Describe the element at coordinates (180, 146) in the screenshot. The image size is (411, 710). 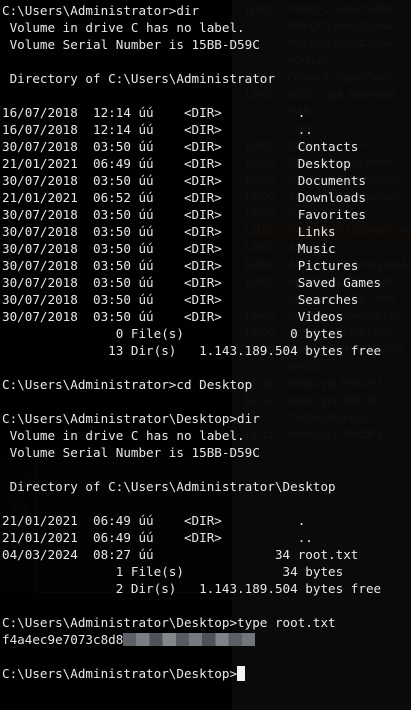
I see `console-line: 30/07/2018 03:50 úú <DIR> Contacts` at that location.